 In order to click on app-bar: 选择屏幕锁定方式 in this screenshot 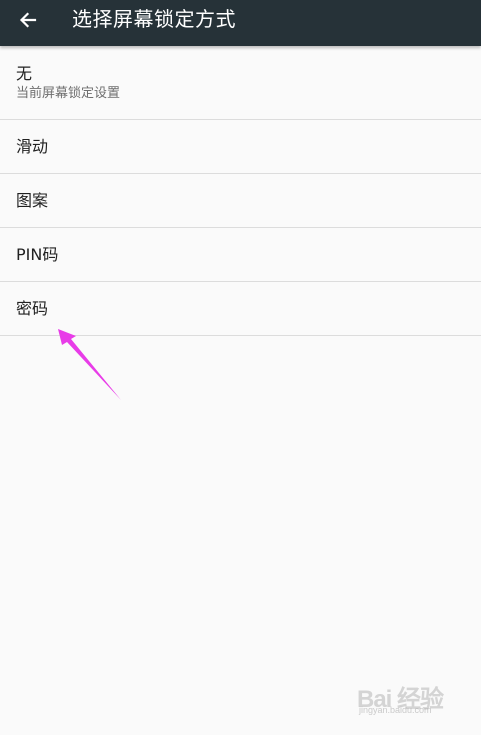, I will do `click(240, 23)`.